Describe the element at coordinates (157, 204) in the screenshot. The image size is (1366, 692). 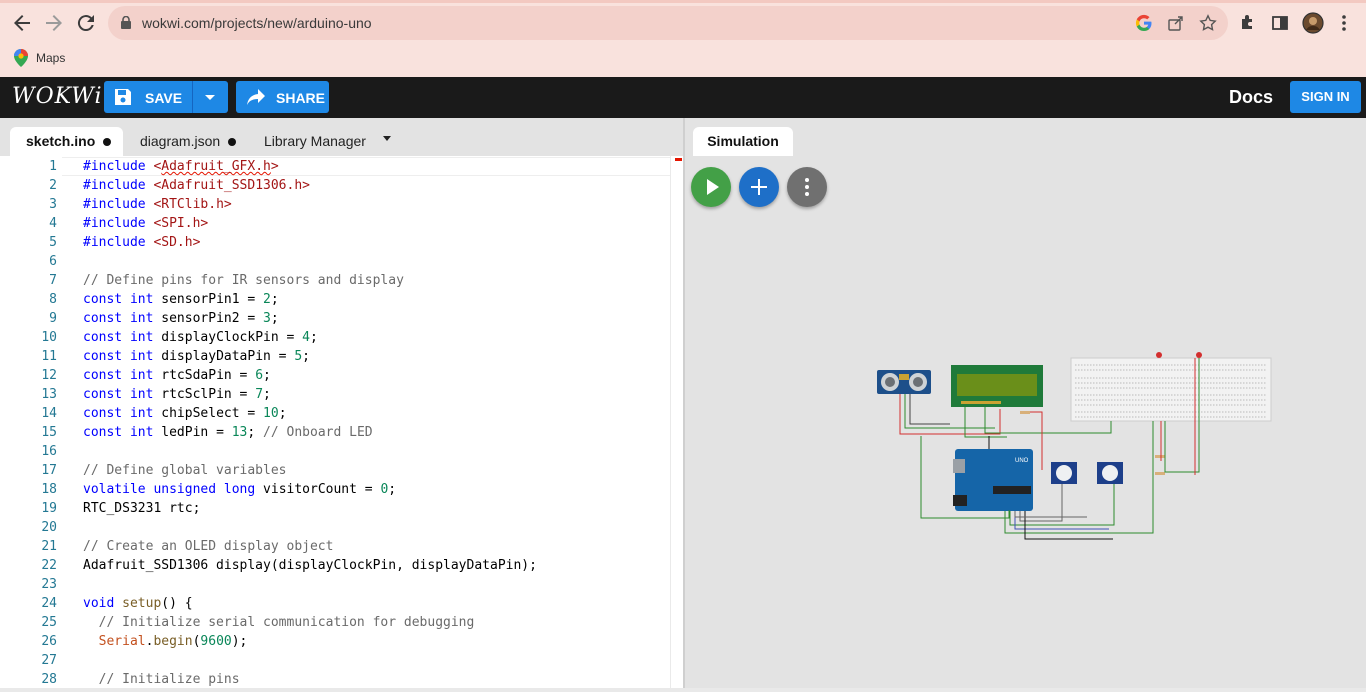
I see `code-text: #include <RTClib.h>` at that location.